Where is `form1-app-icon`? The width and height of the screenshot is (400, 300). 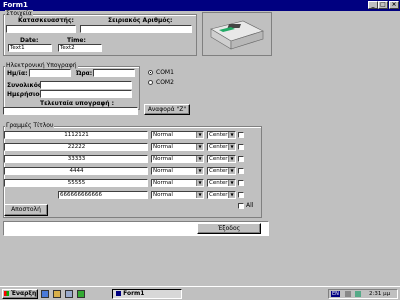 form1-app-icon is located at coordinates (118, 293).